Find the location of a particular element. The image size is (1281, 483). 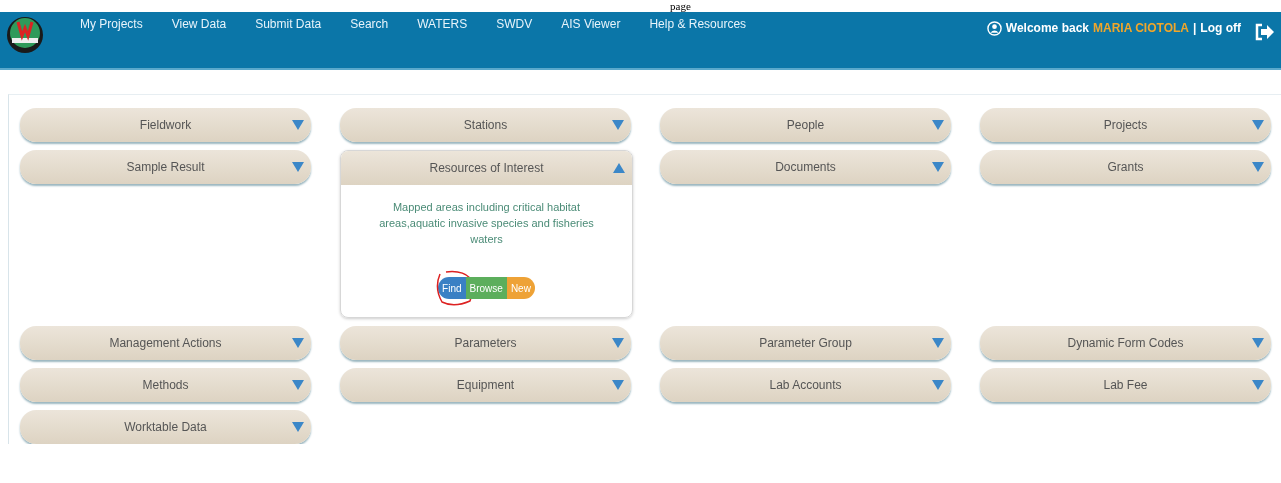

collapse-icon is located at coordinates (619, 168).